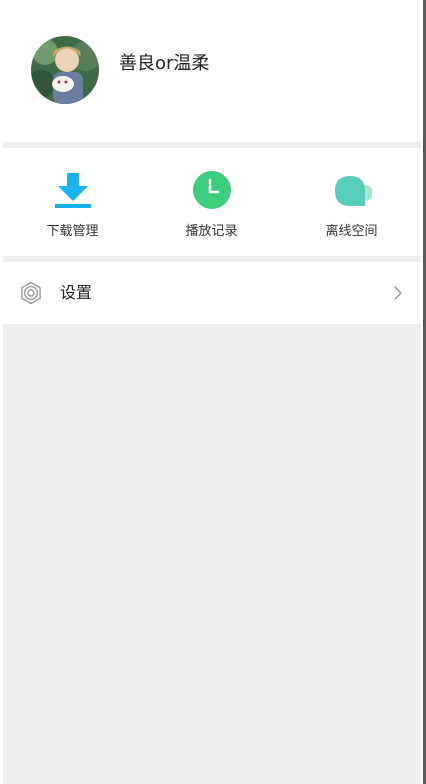  Describe the element at coordinates (164, 64) in the screenshot. I see `username: 善良or温柔` at that location.